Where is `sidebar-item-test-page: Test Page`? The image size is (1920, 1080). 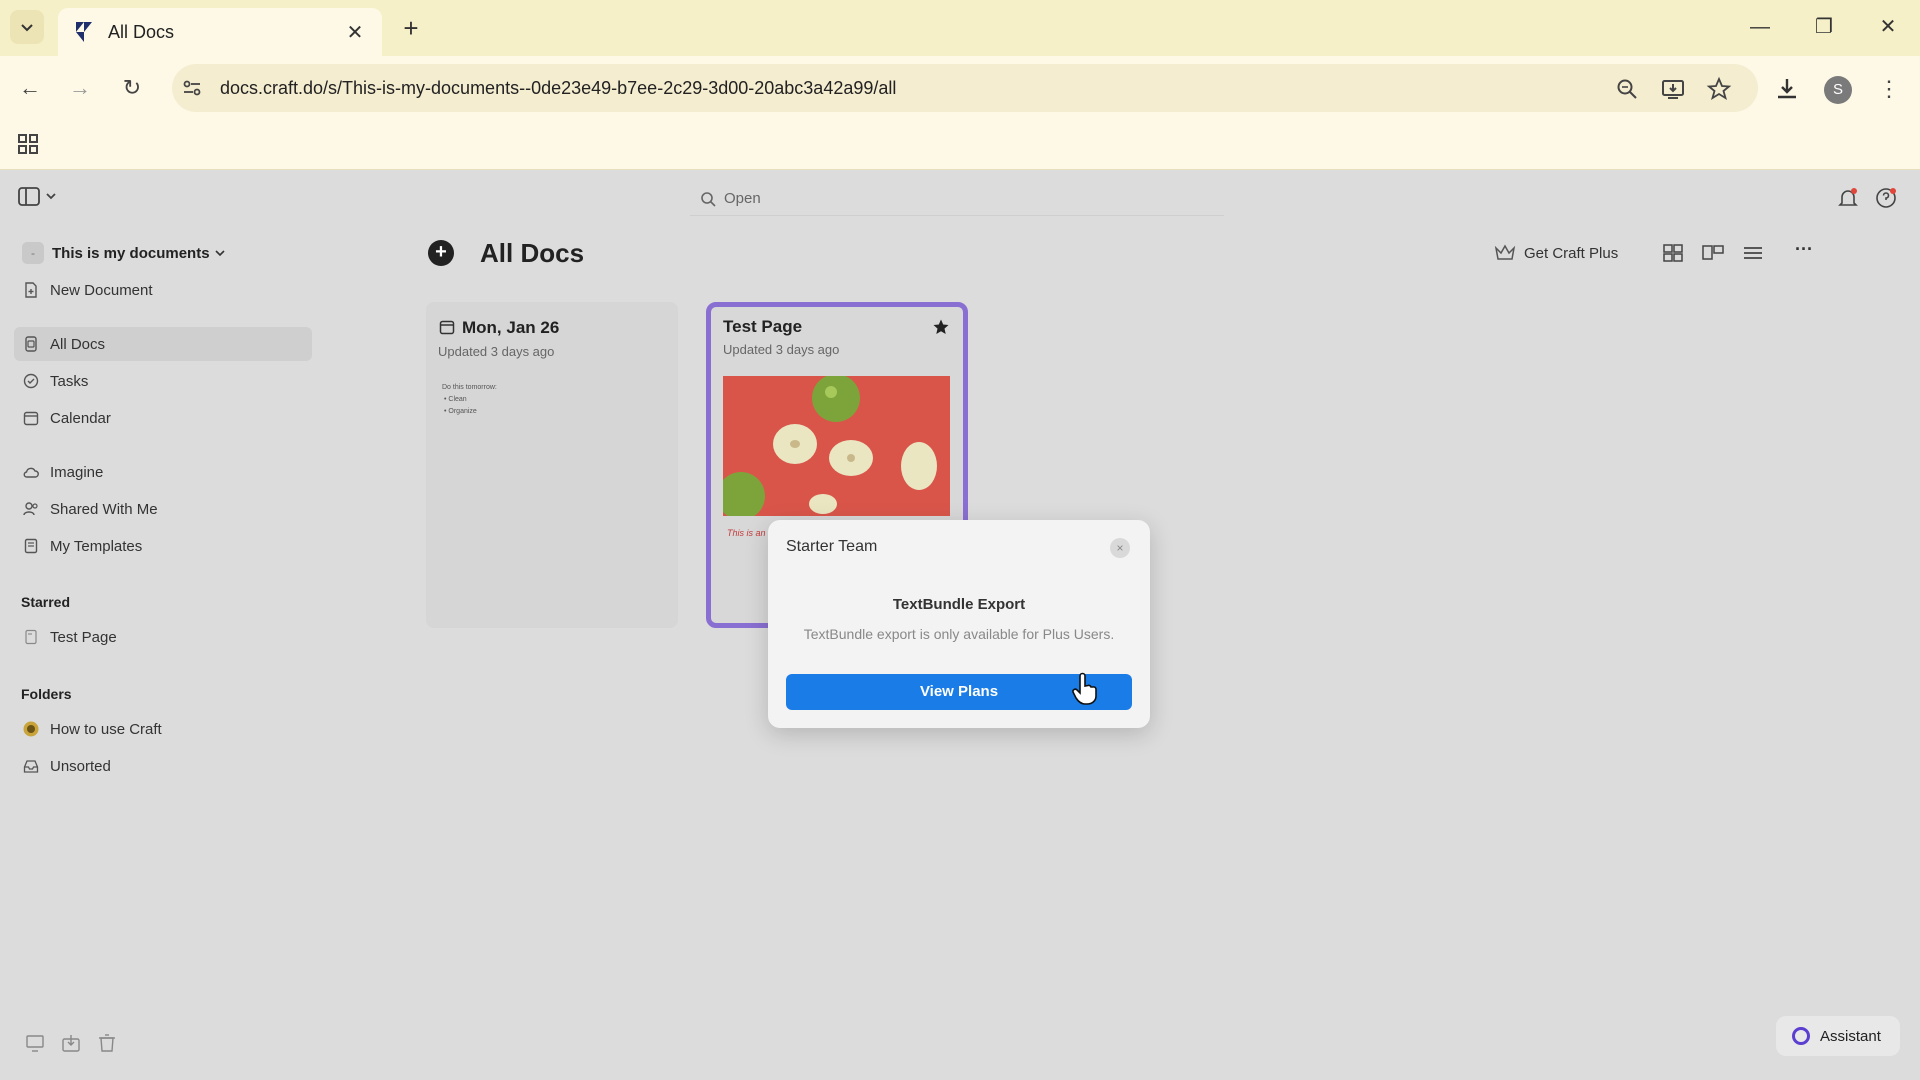
sidebar-item-test-page: Test Page is located at coordinates (163, 637).